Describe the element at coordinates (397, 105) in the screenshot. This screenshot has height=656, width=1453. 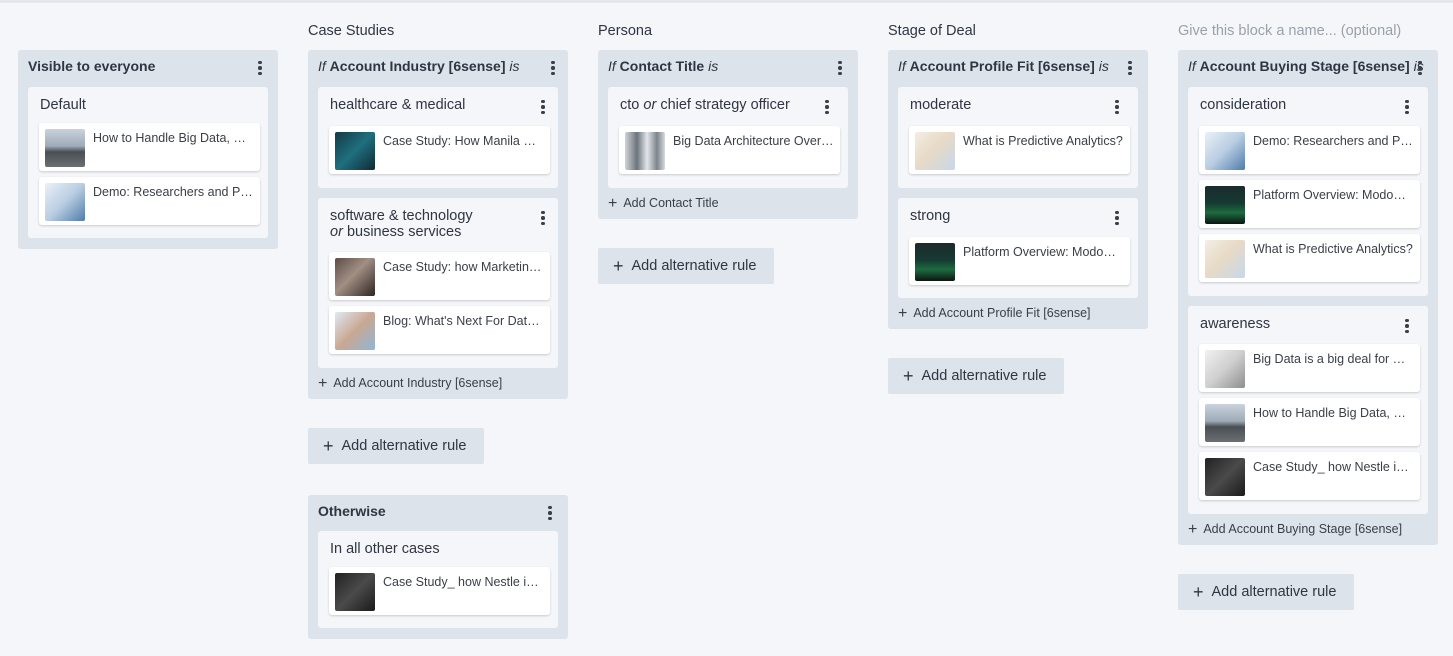
I see `group-title: healthcare & medical` at that location.